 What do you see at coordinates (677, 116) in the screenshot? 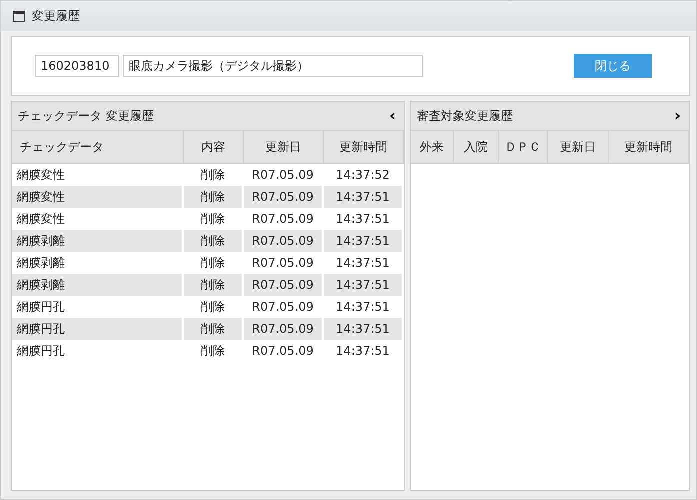
I see `expand-button: ›` at bounding box center [677, 116].